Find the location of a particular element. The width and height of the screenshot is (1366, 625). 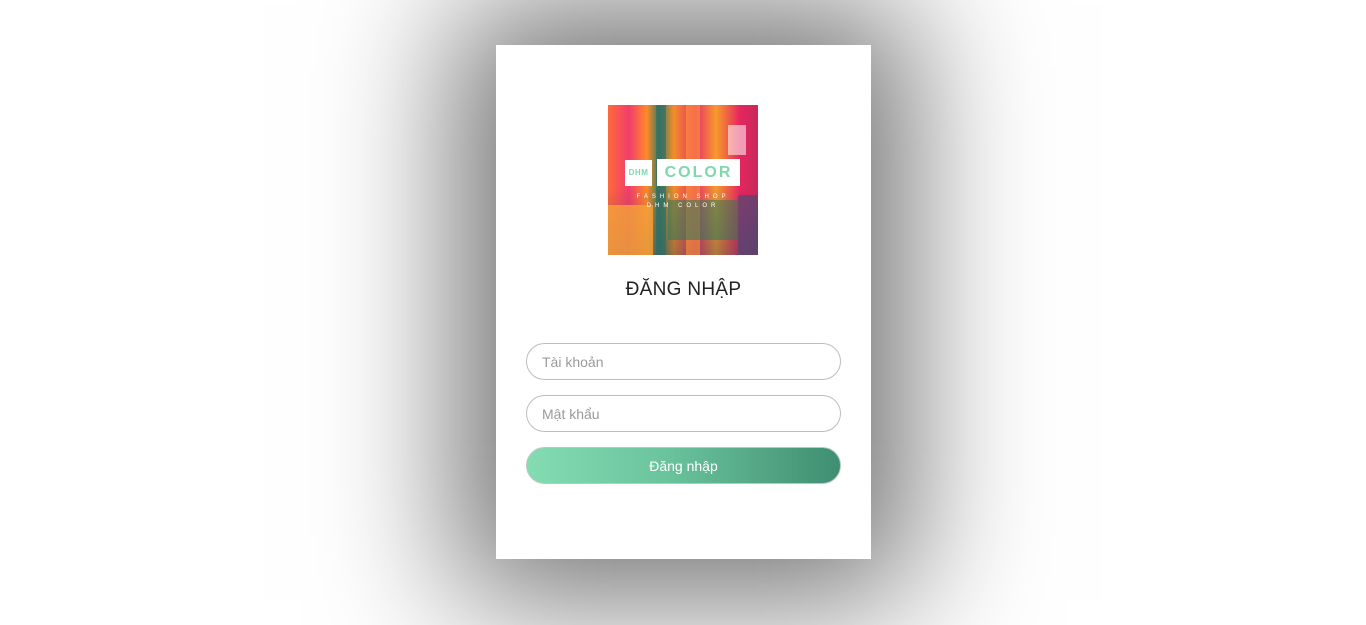

logo-badge-dhm: DHM is located at coordinates (638, 173).